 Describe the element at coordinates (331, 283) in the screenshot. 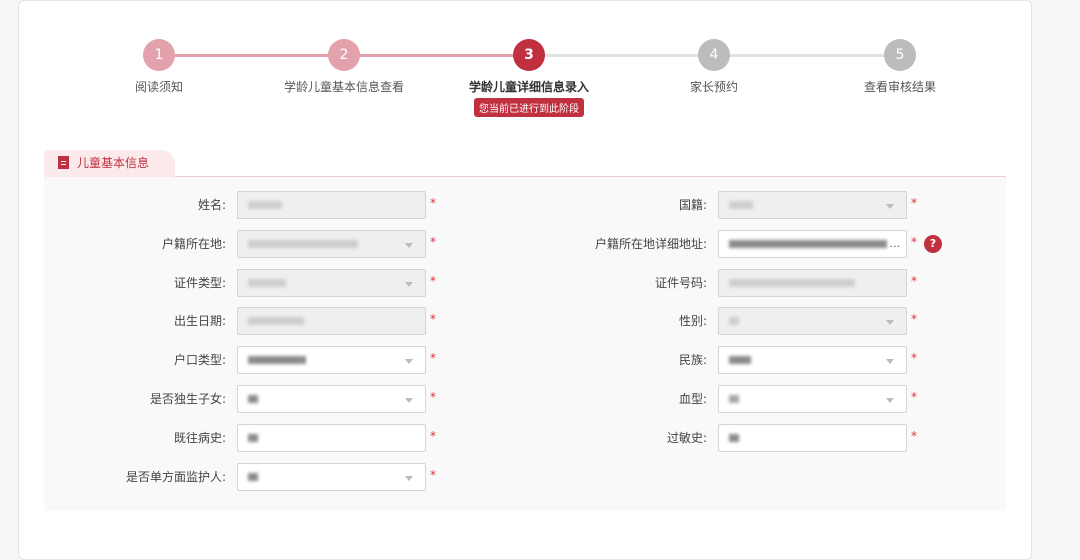

I see `id-type-select` at that location.